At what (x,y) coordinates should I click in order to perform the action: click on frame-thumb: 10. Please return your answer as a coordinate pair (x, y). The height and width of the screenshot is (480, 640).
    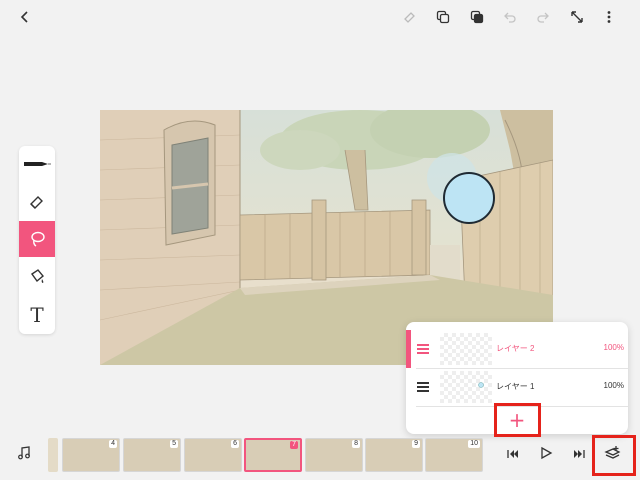
    Looking at the image, I should click on (454, 455).